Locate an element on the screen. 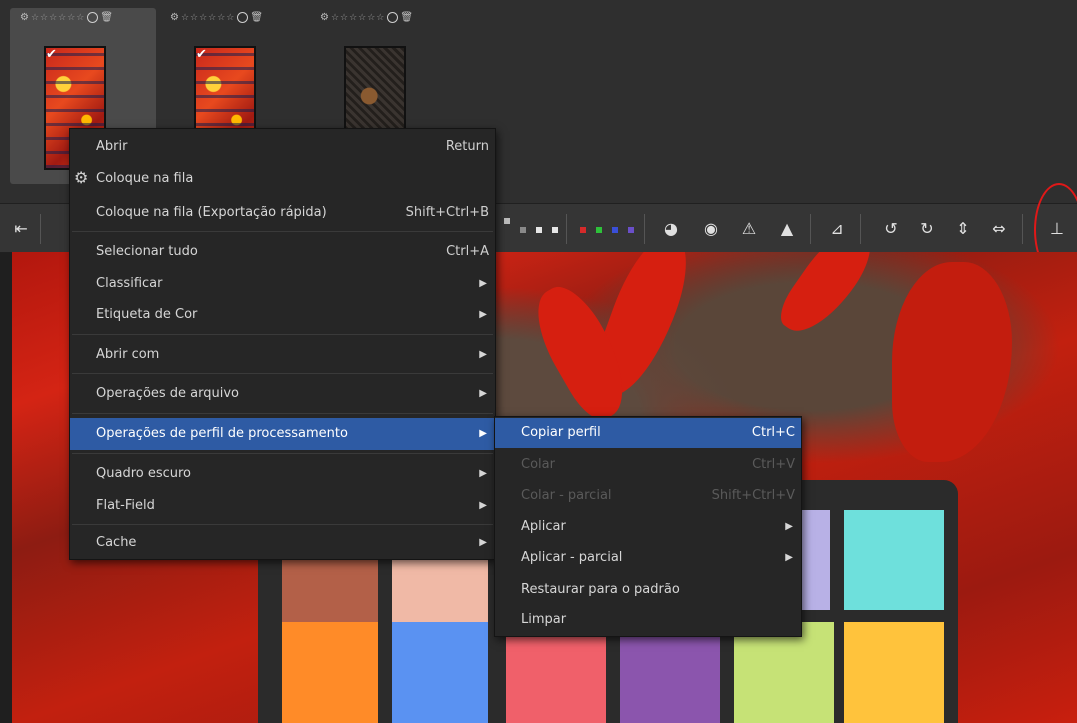  color-label-grey is located at coordinates (523, 230).